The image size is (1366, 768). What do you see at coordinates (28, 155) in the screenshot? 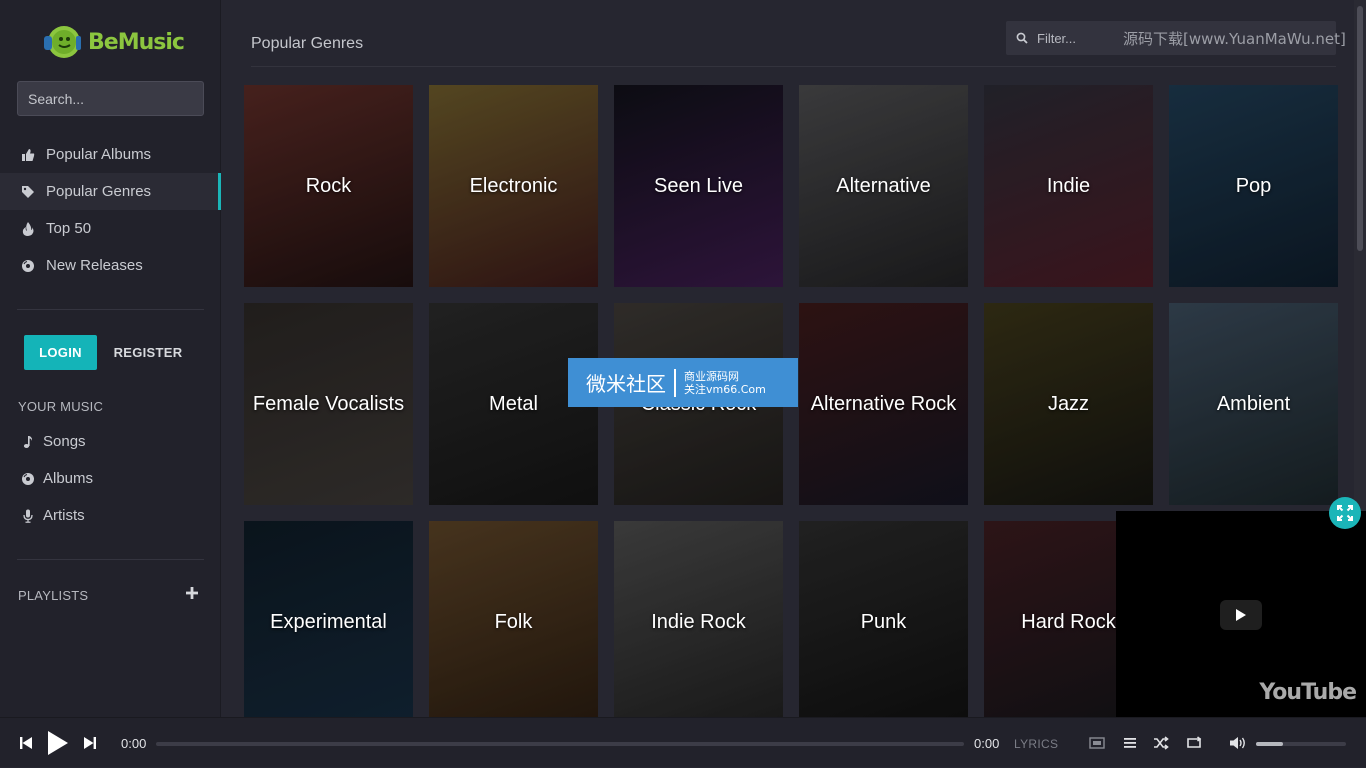
I see `thumbs-up-icon` at bounding box center [28, 155].